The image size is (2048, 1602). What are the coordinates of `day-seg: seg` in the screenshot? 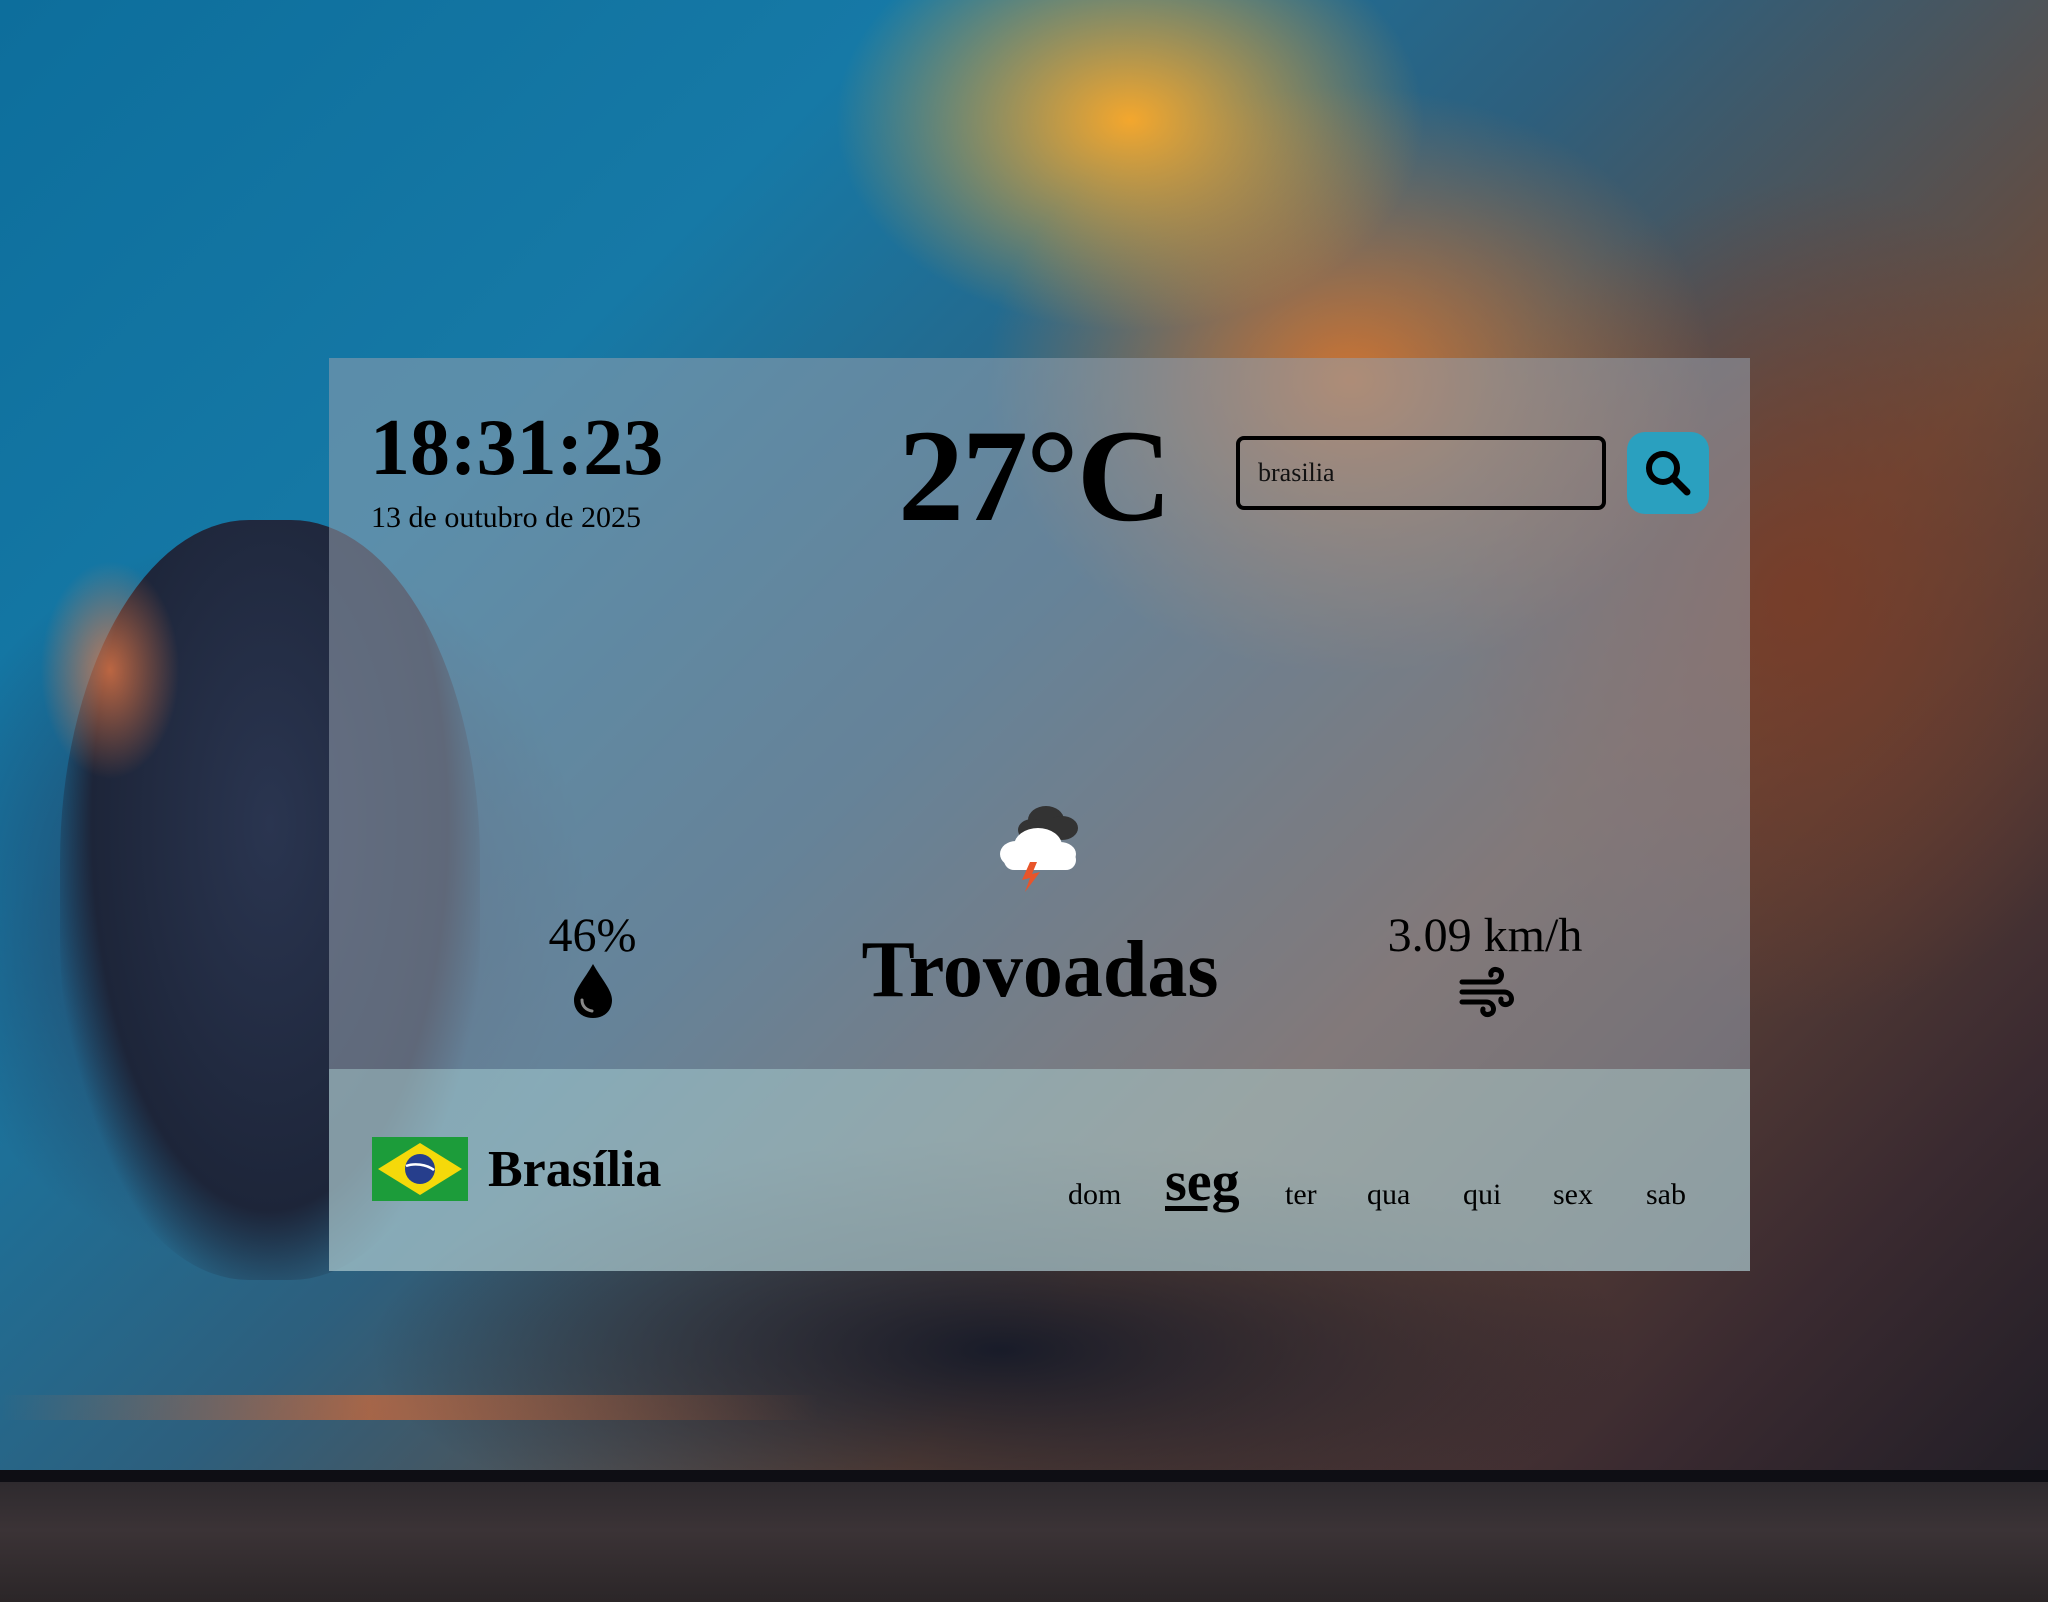 It's located at (1202, 1182).